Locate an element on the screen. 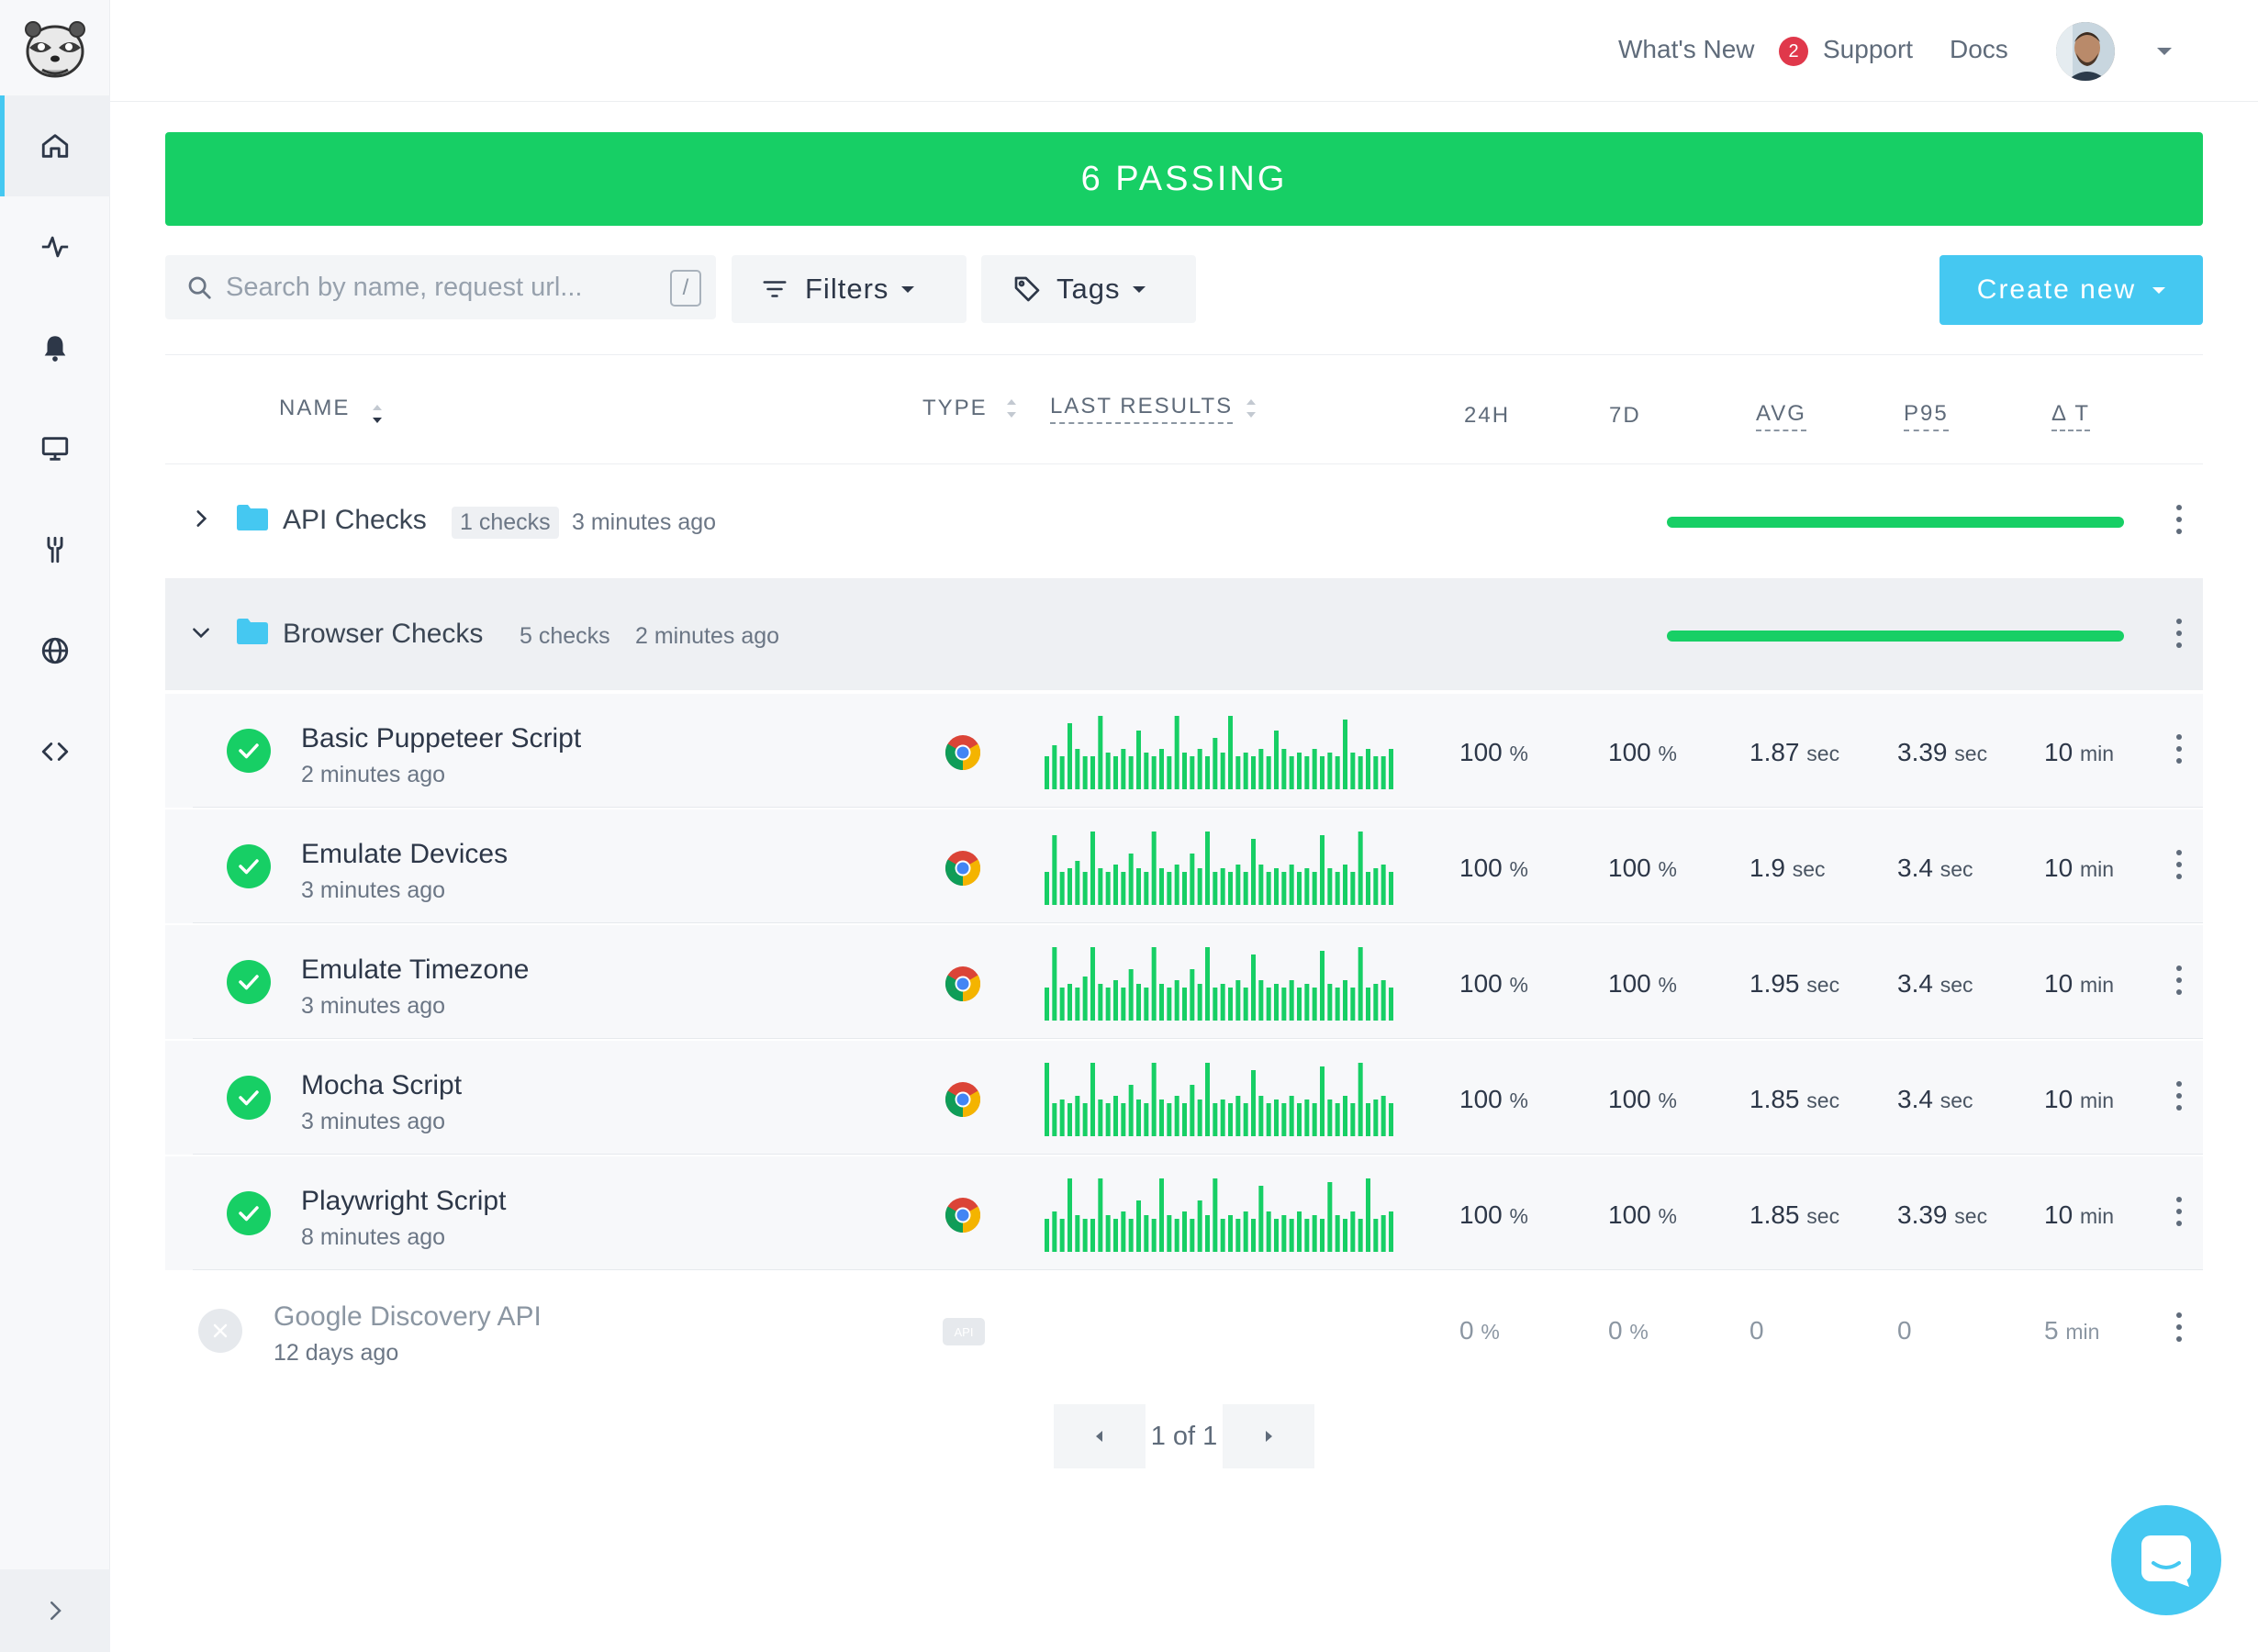 The width and height of the screenshot is (2258, 1652). col-avg: AVG is located at coordinates (1781, 416).